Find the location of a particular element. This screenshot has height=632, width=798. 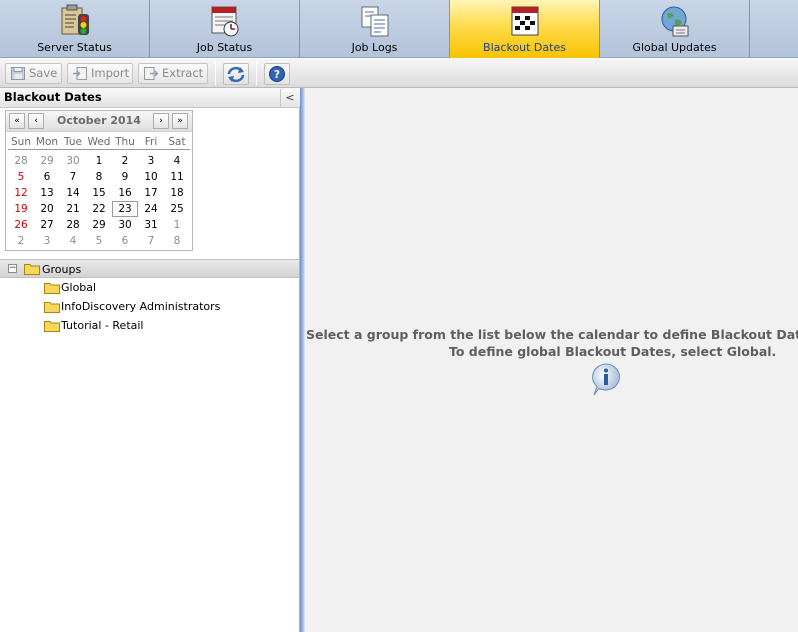

extract-icon is located at coordinates (151, 73).